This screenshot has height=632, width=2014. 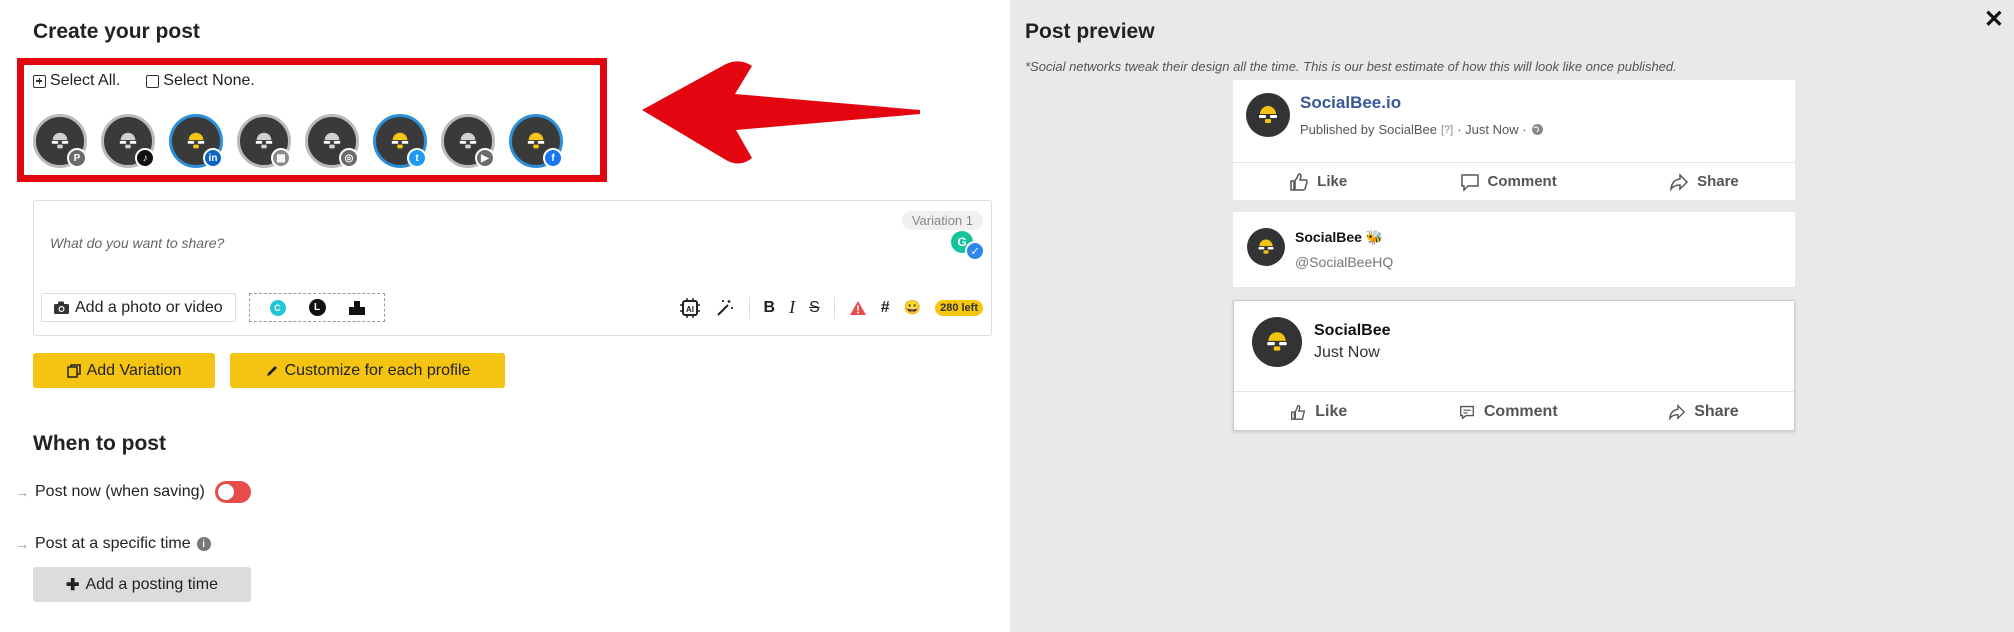 I want to click on fb-help: [?], so click(x=1447, y=129).